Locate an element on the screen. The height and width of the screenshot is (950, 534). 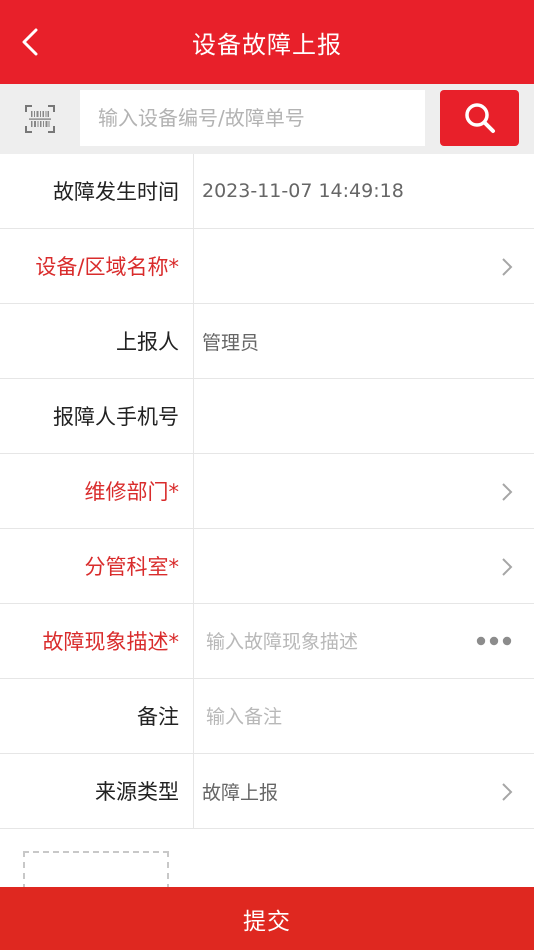
search-button is located at coordinates (479, 118).